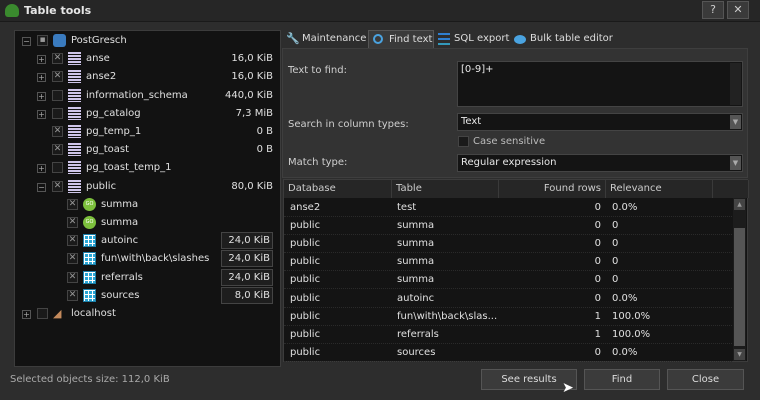 The width and height of the screenshot is (760, 400). I want to click on input-scrollbar, so click(735, 84).